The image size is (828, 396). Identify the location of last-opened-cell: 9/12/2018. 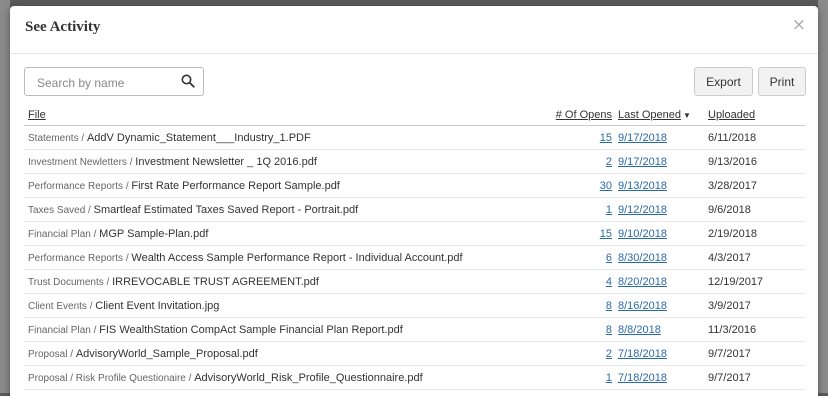
(659, 209).